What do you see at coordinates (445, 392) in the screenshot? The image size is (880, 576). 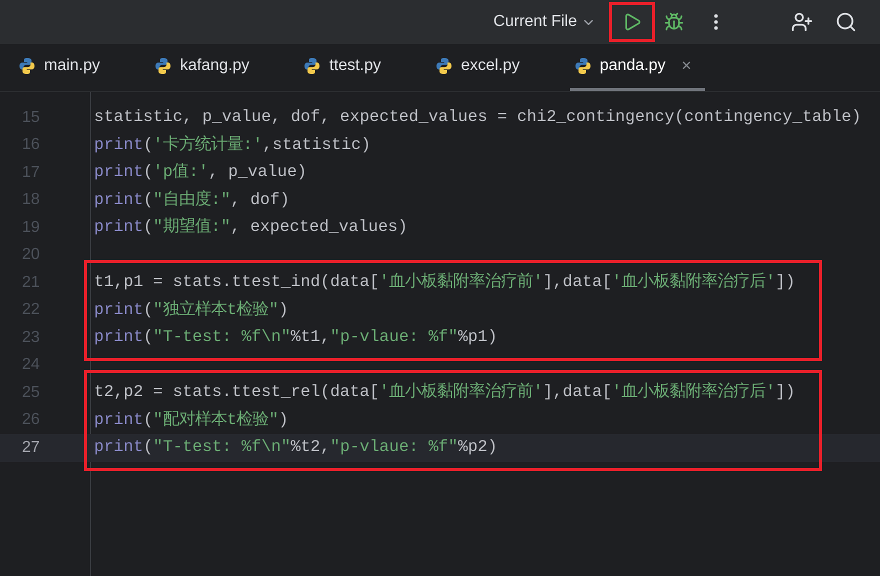 I see `code-text: t2,p2 = stats.ttest_rel(data['血小板黏附率治疗前'],data['血小板黏附率治疗后'])` at bounding box center [445, 392].